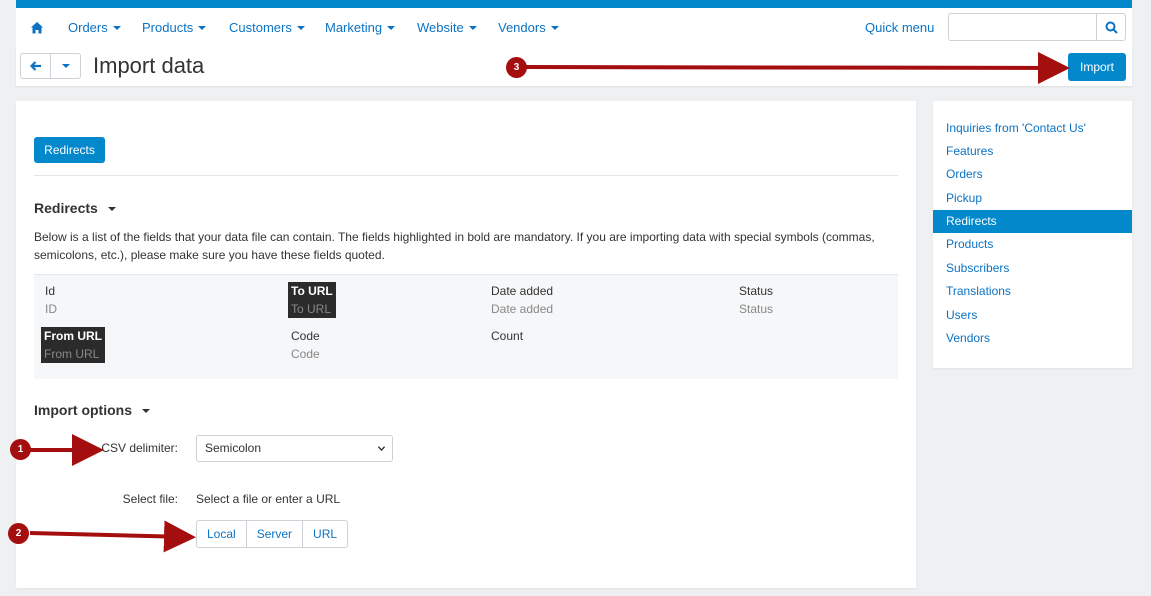  I want to click on sidebar-item-users: Users, so click(1032, 315).